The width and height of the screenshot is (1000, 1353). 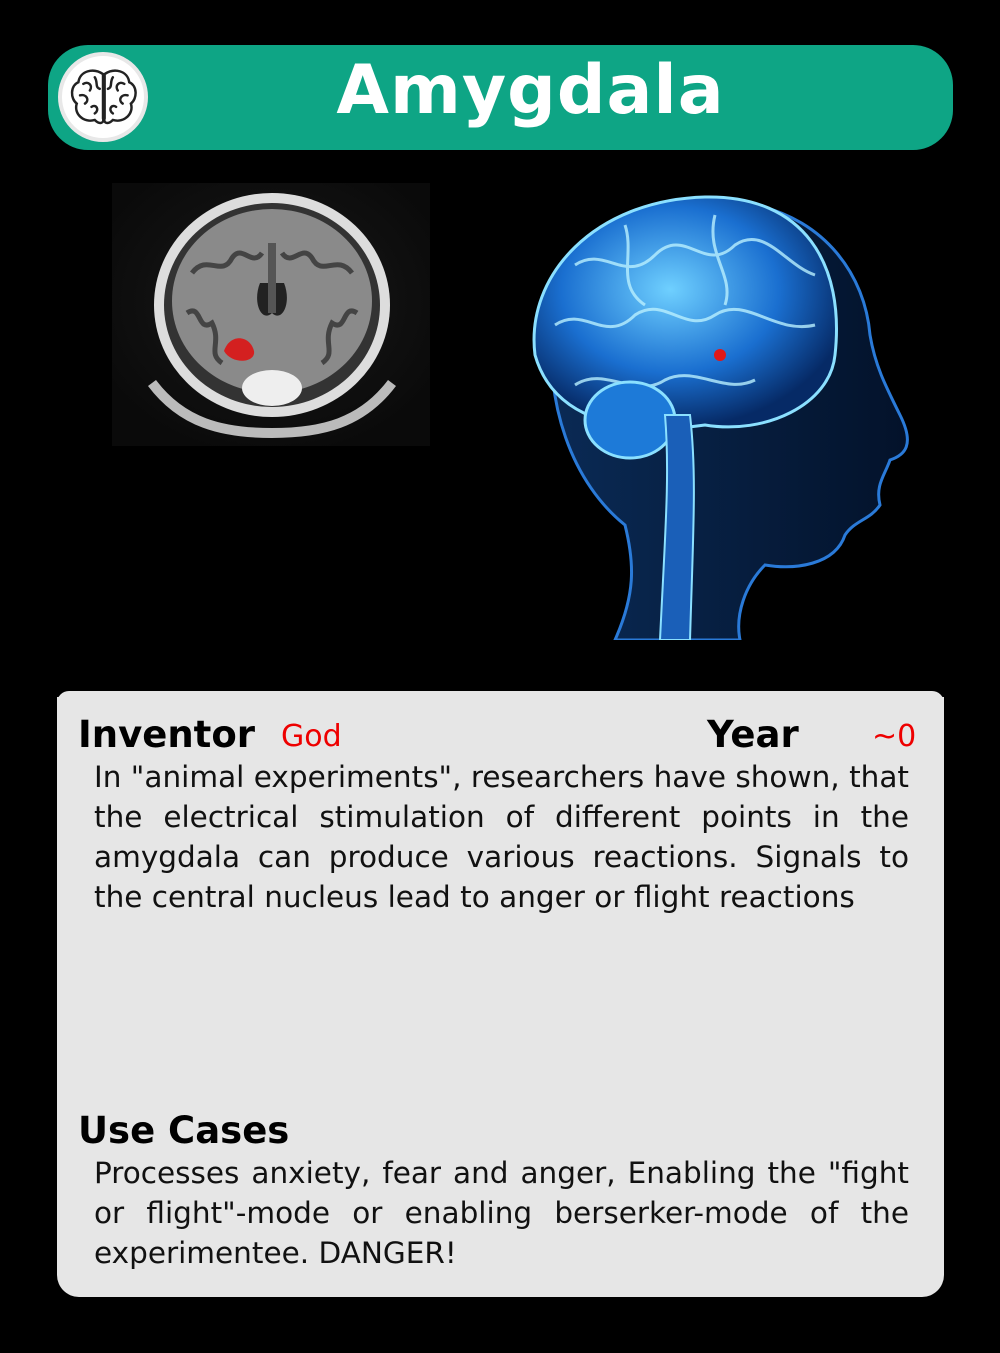 I want to click on inventor-label: Inventor, so click(x=167, y=734).